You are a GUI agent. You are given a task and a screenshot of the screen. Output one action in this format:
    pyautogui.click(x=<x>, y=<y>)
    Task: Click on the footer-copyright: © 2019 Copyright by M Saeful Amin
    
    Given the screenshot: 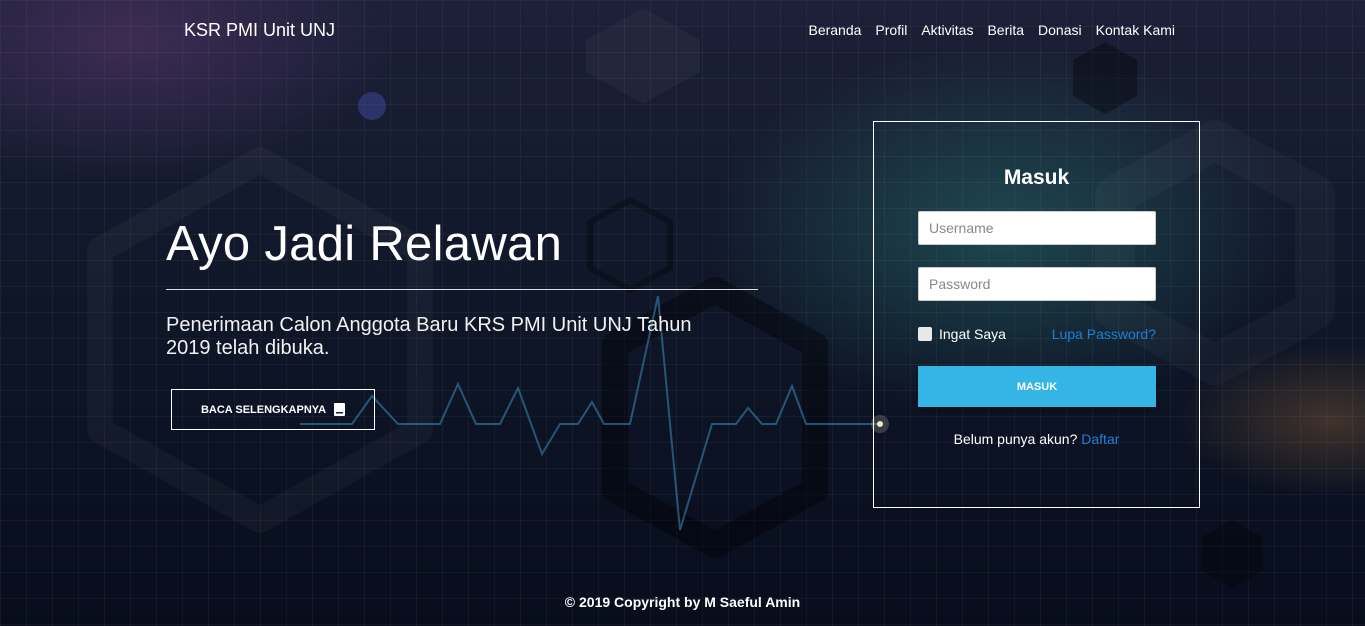 What is the action you would take?
    pyautogui.click(x=682, y=602)
    